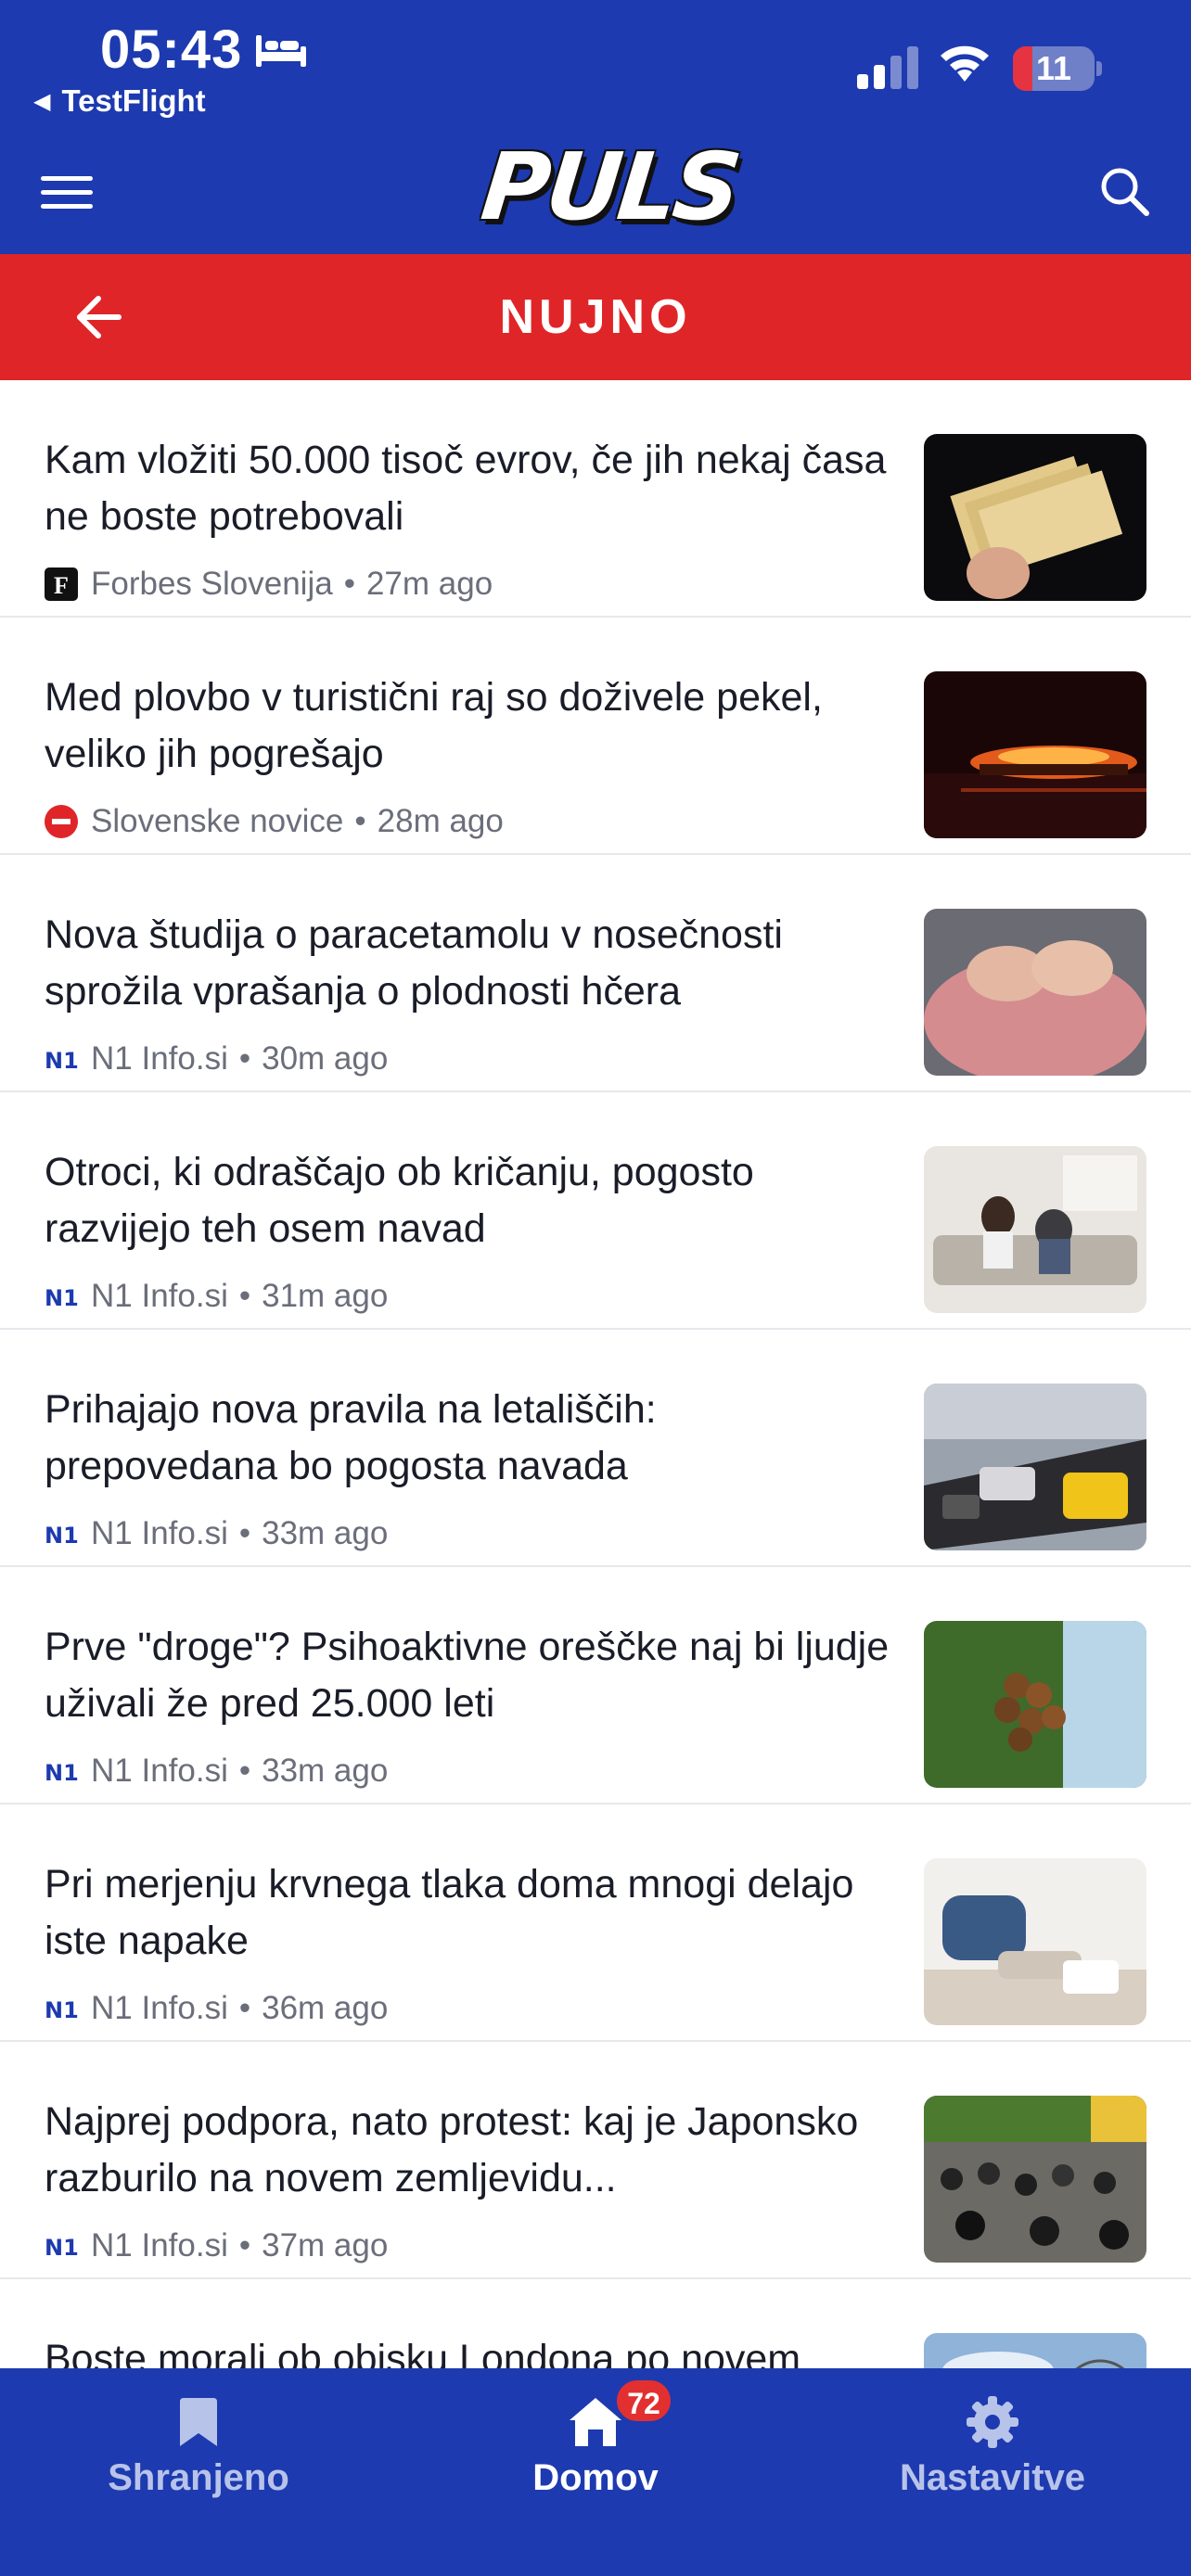  I want to click on status-time: 05:43, so click(171, 50).